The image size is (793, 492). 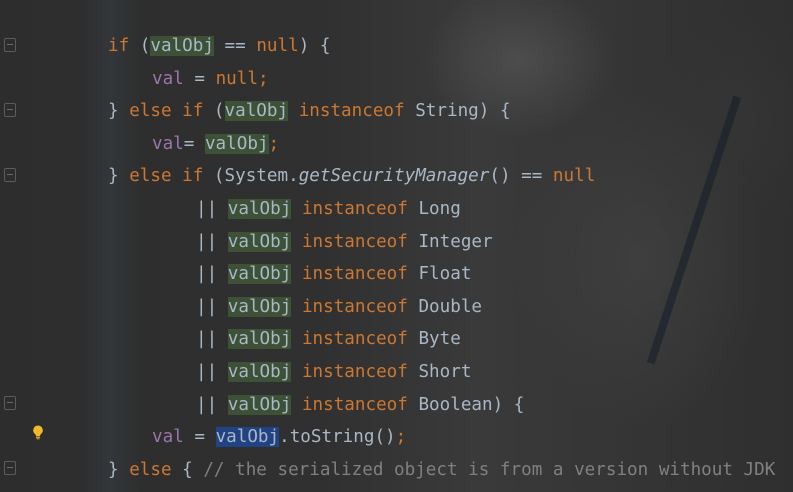 I want to click on code-token: Byte, so click(x=434, y=339).